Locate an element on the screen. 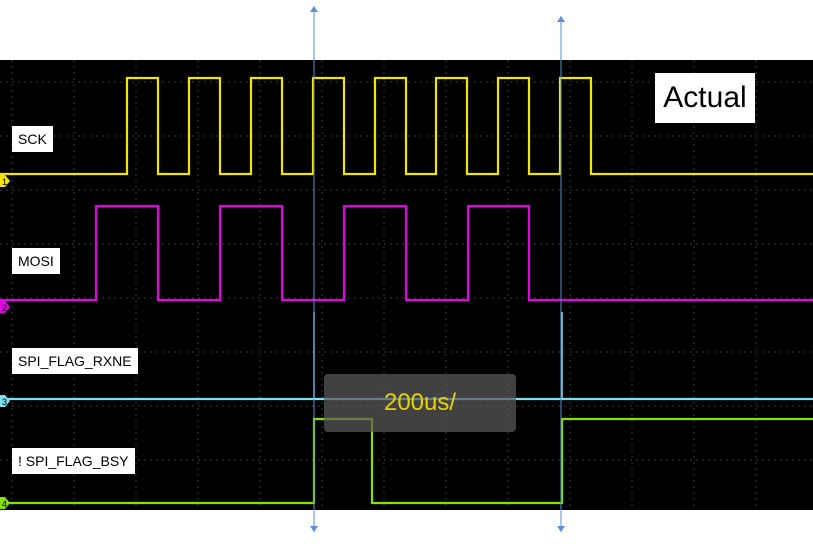 This screenshot has height=544, width=813. mosi-label: MOSI is located at coordinates (36, 261).